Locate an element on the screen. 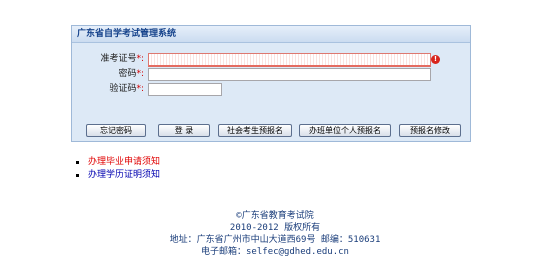  footer-org: ©广东省教育考试院 is located at coordinates (275, 216).